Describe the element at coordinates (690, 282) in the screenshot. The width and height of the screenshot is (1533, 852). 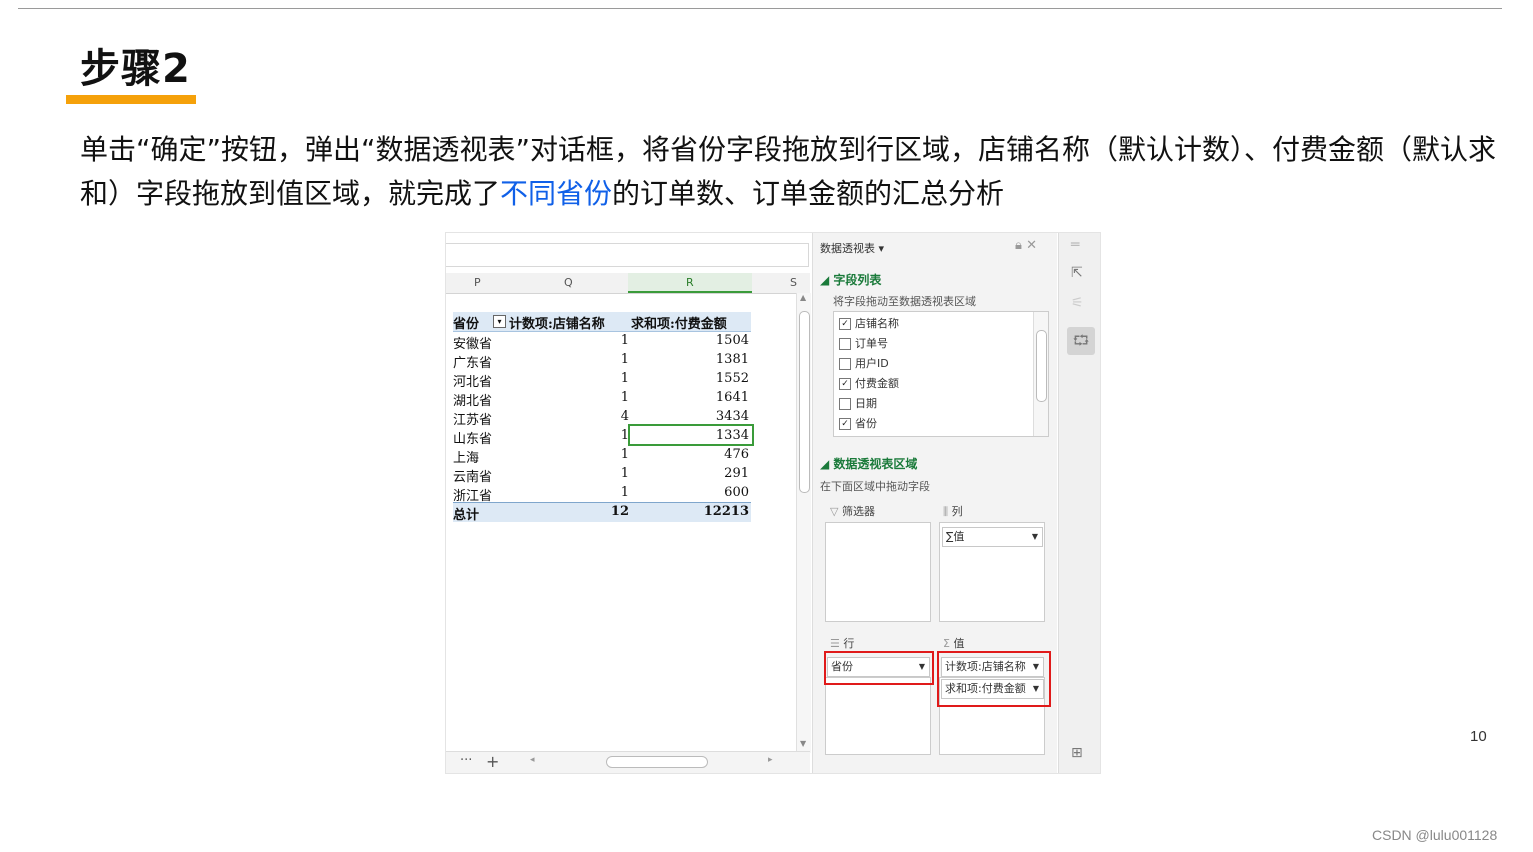
I see `column-header-r: R` at that location.